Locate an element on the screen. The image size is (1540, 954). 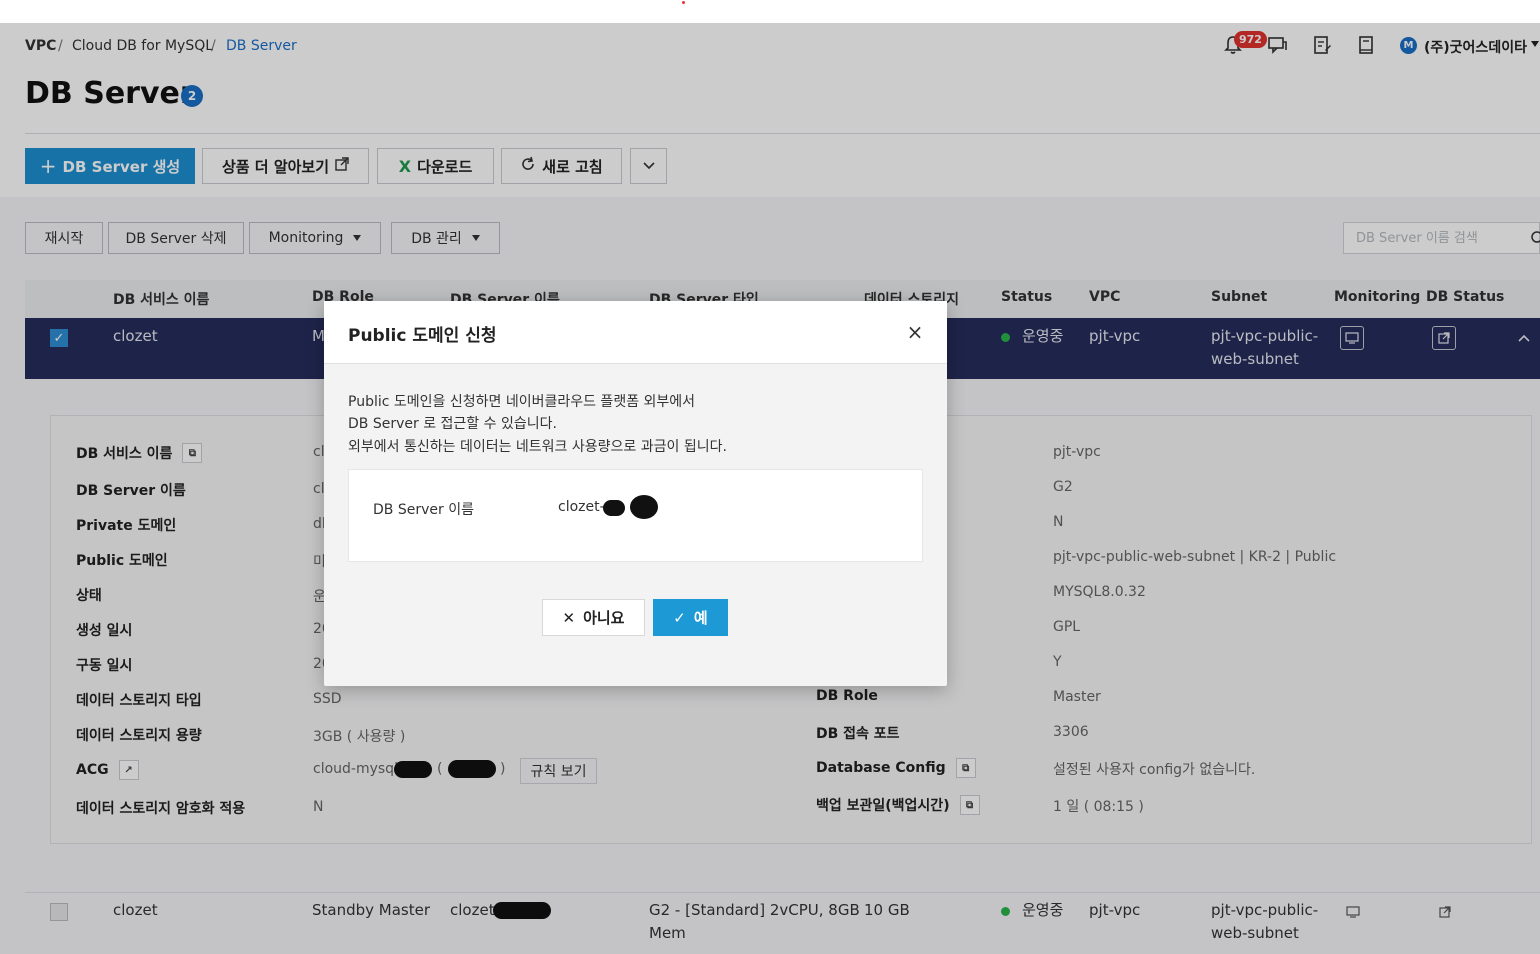
no-button: ✕ 아니요 is located at coordinates (593, 617).